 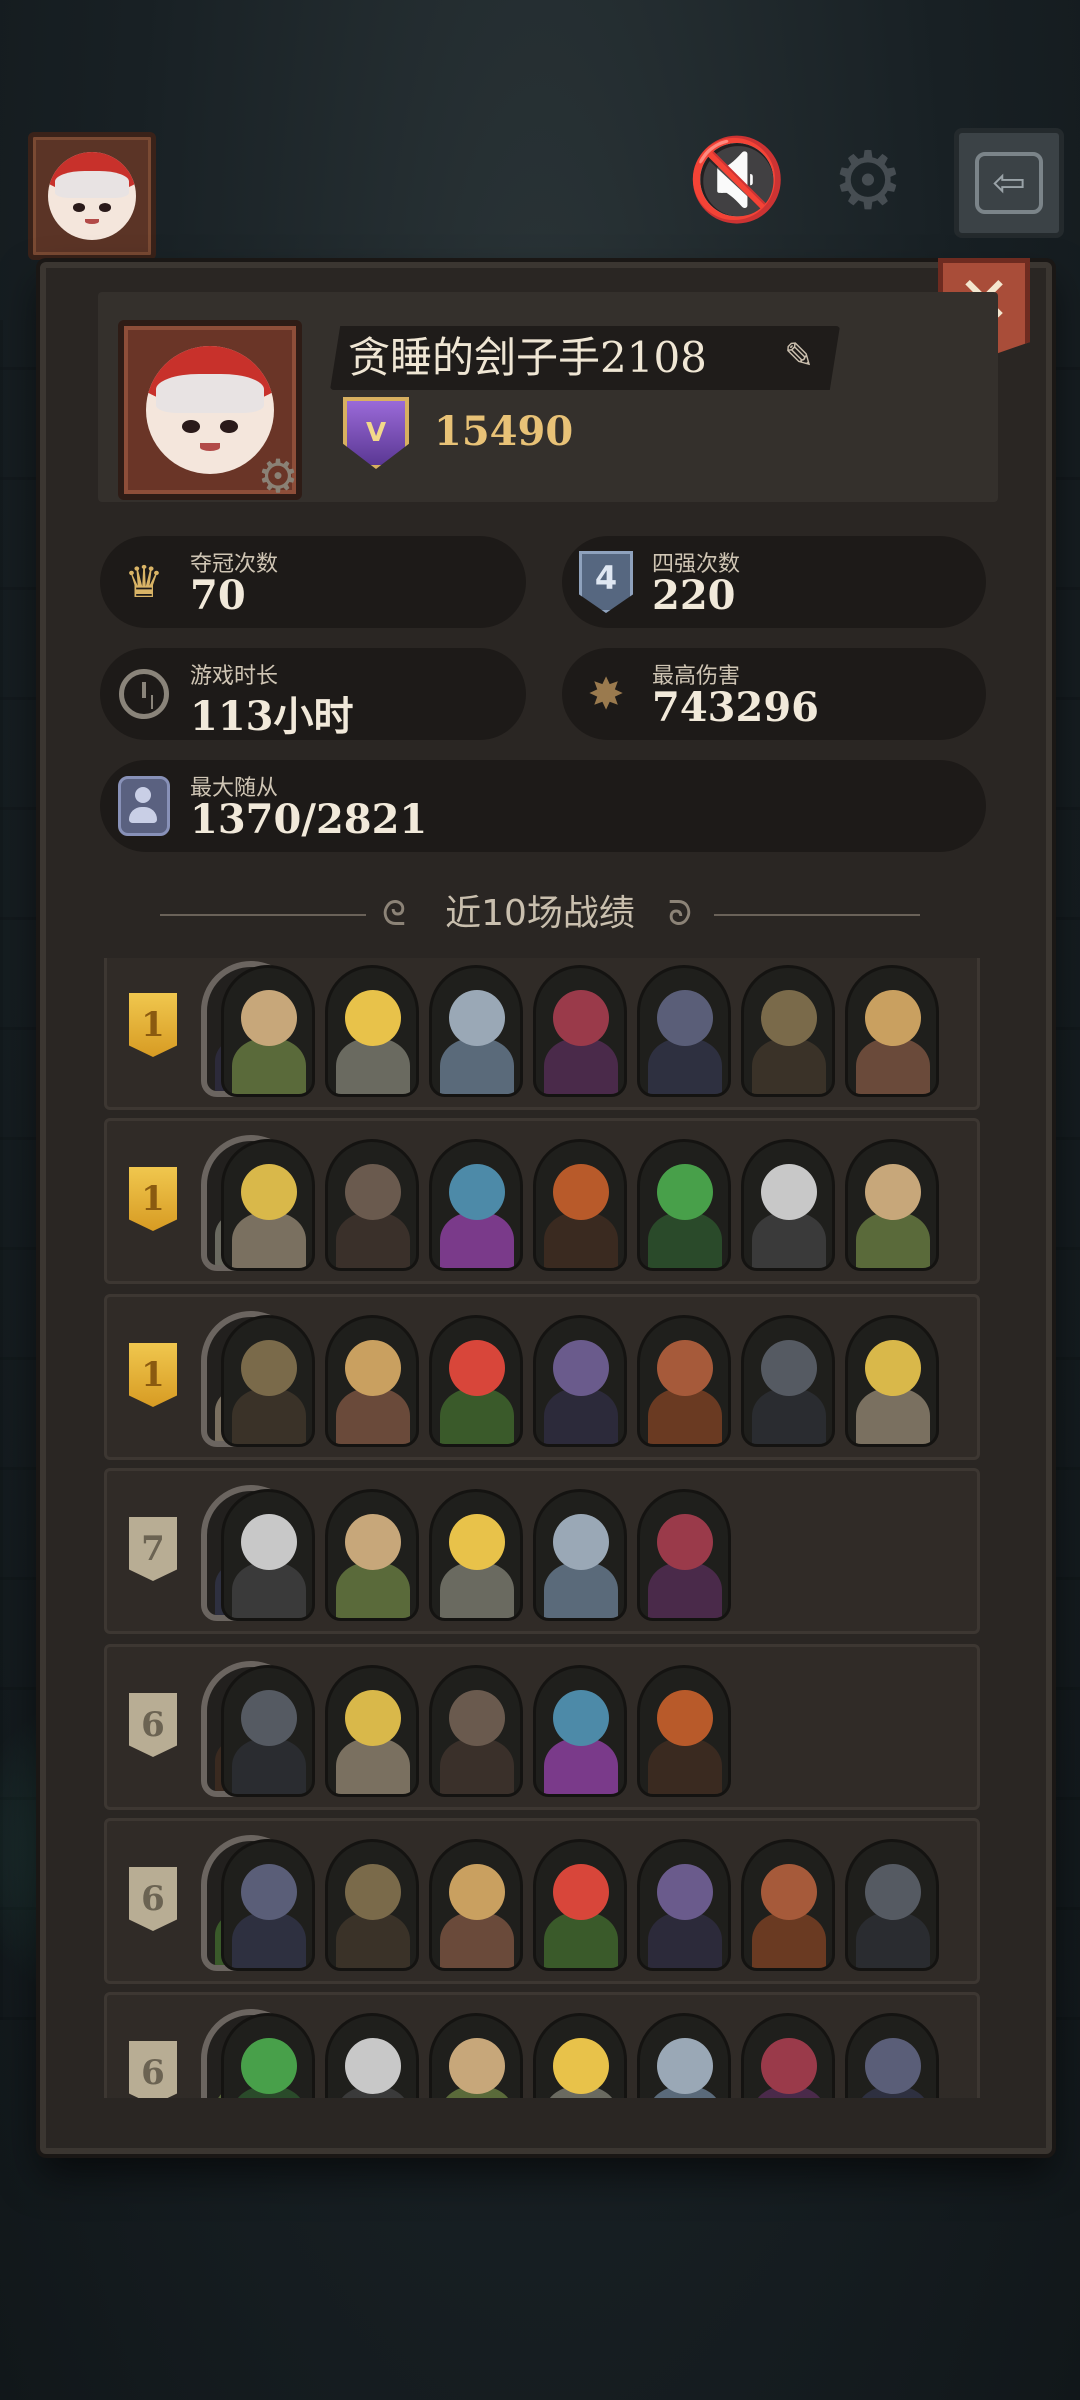 I want to click on clock-icon, so click(x=144, y=694).